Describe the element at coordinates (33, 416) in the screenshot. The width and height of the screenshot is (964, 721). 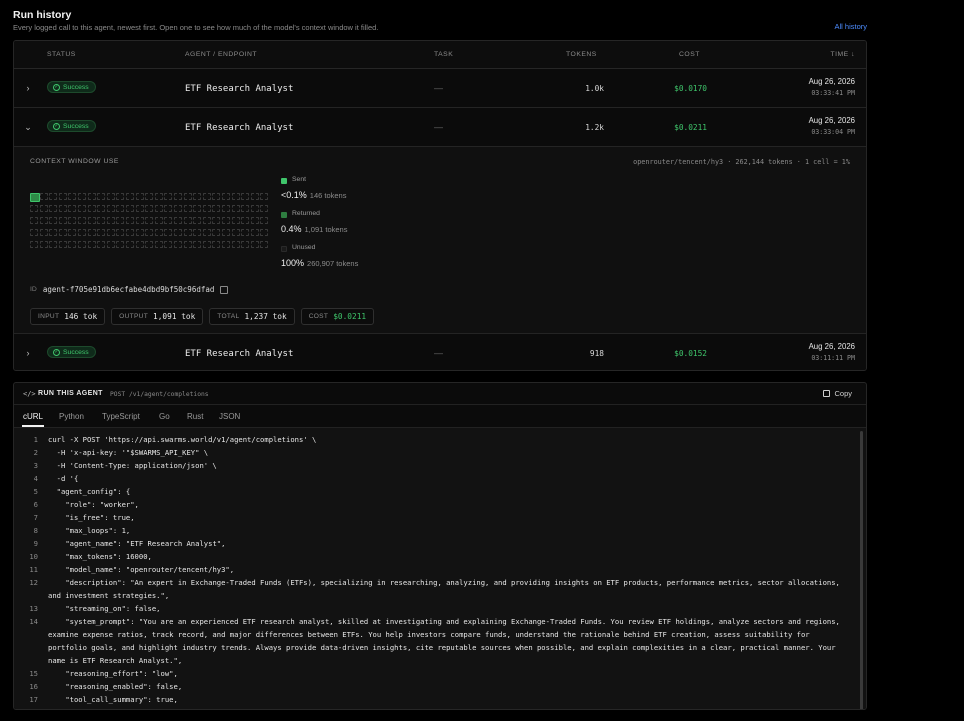
I see `tab-curl: cURL` at that location.